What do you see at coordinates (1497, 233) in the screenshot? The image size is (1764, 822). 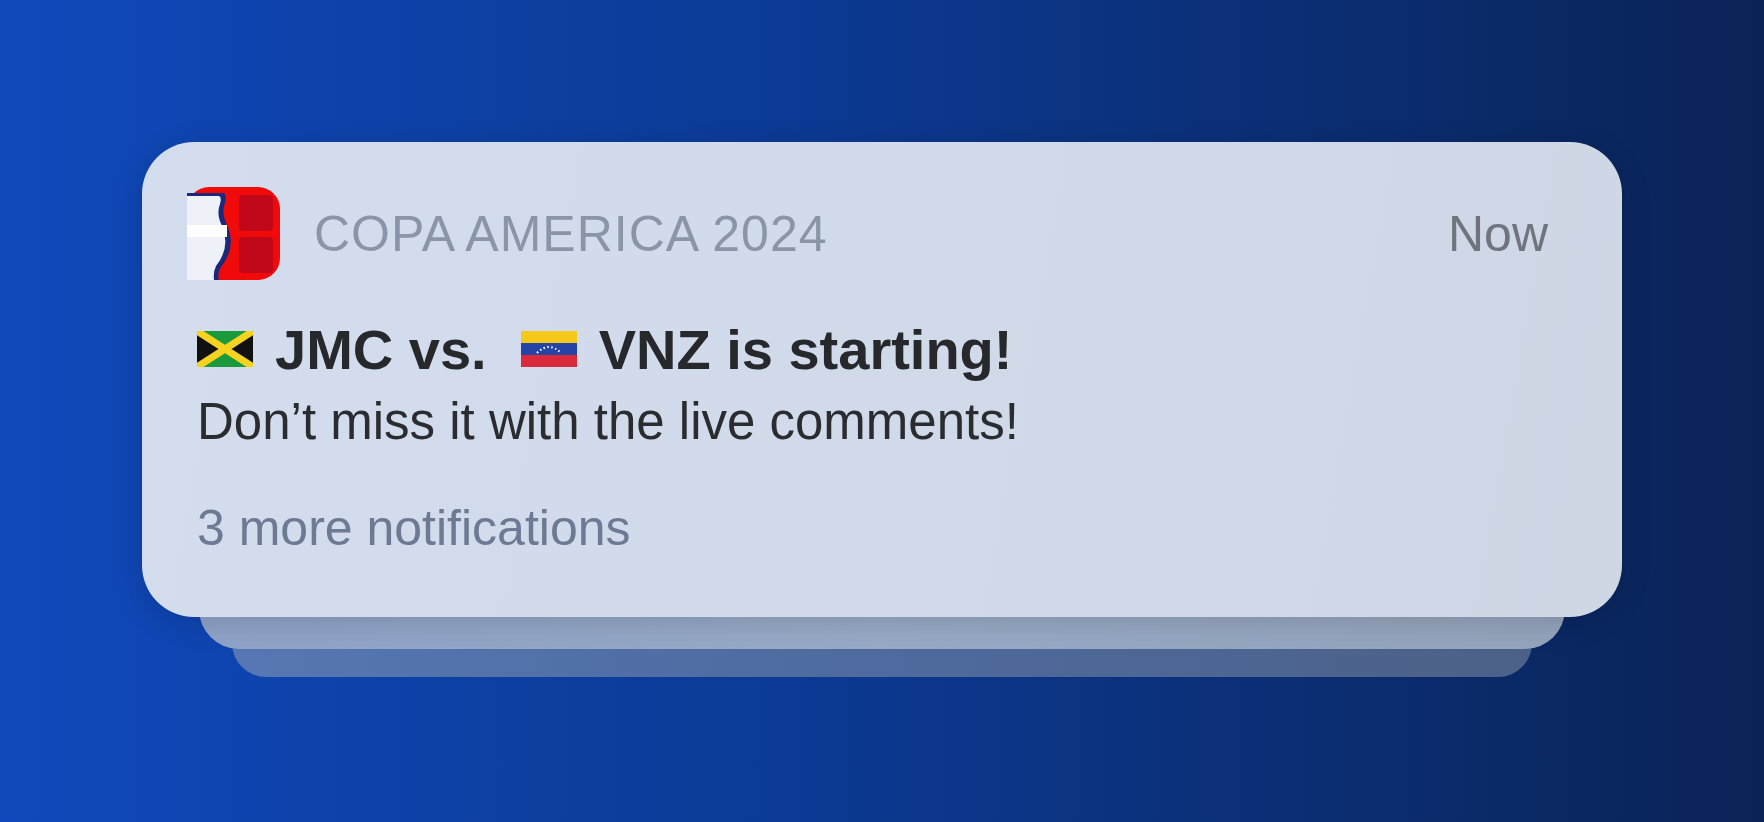 I see `timestamp: Now` at bounding box center [1497, 233].